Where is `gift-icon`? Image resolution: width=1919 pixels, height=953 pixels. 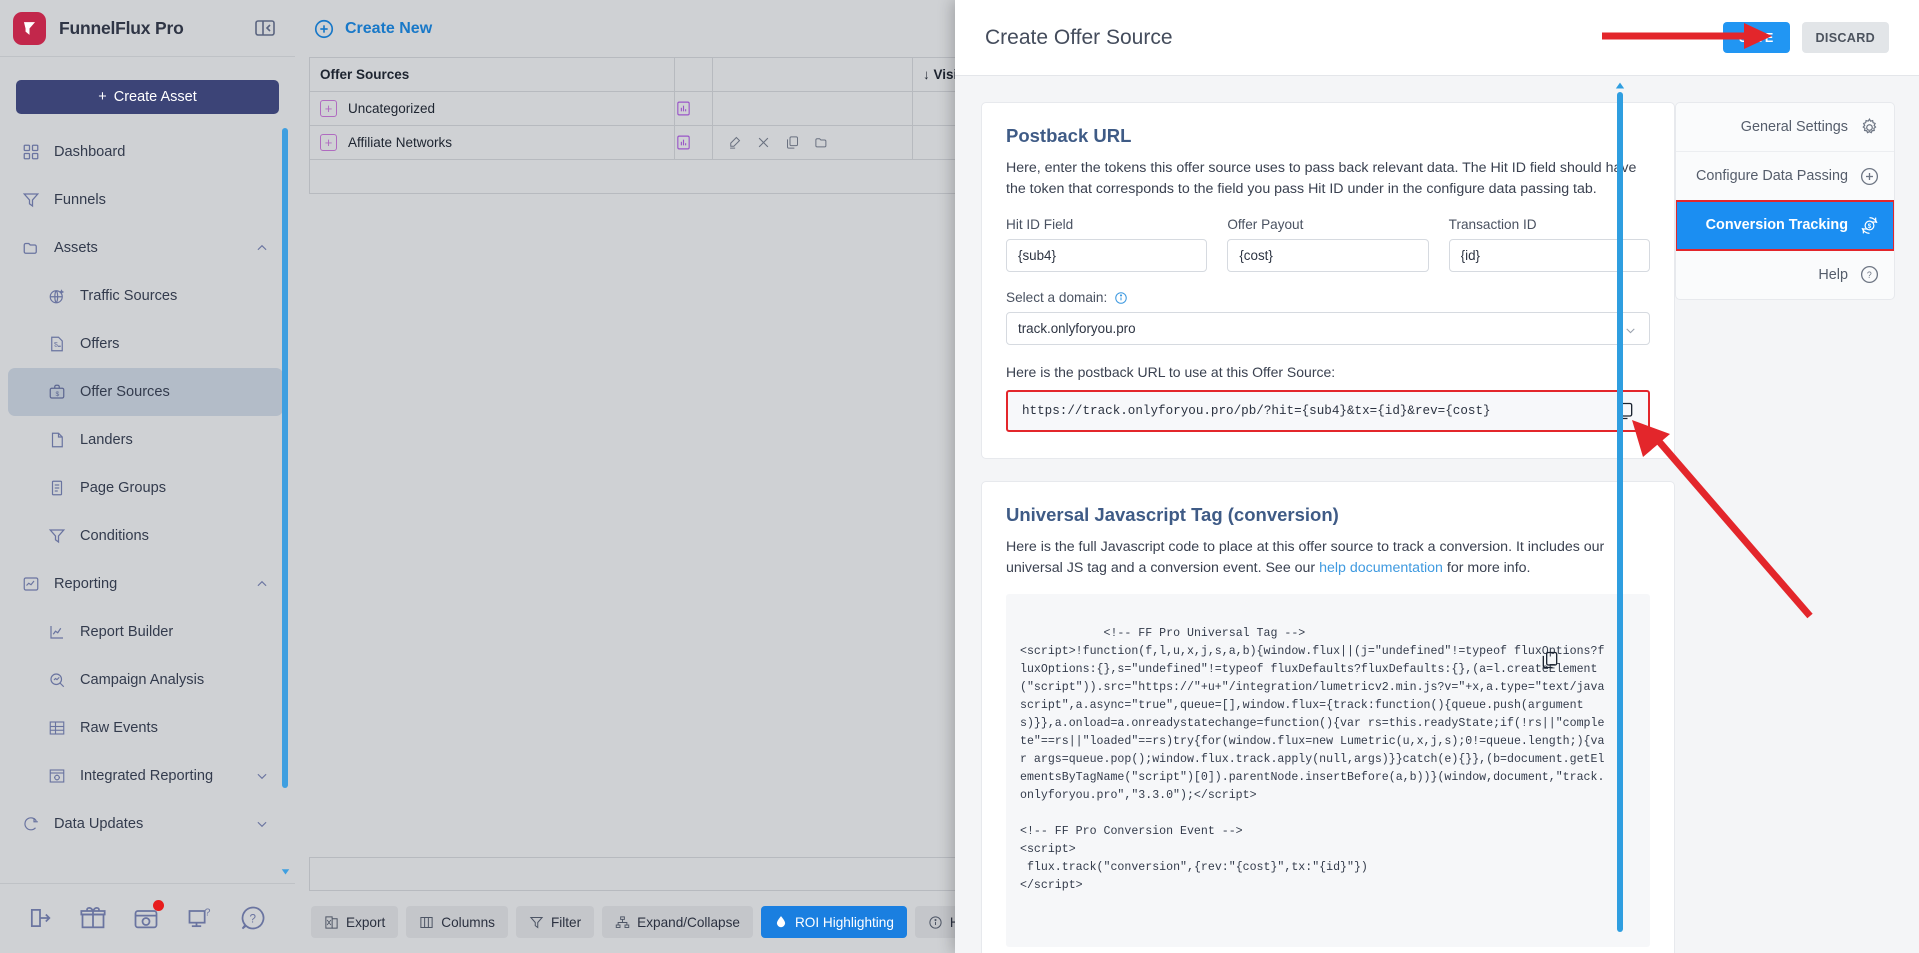
gift-icon is located at coordinates (94, 919).